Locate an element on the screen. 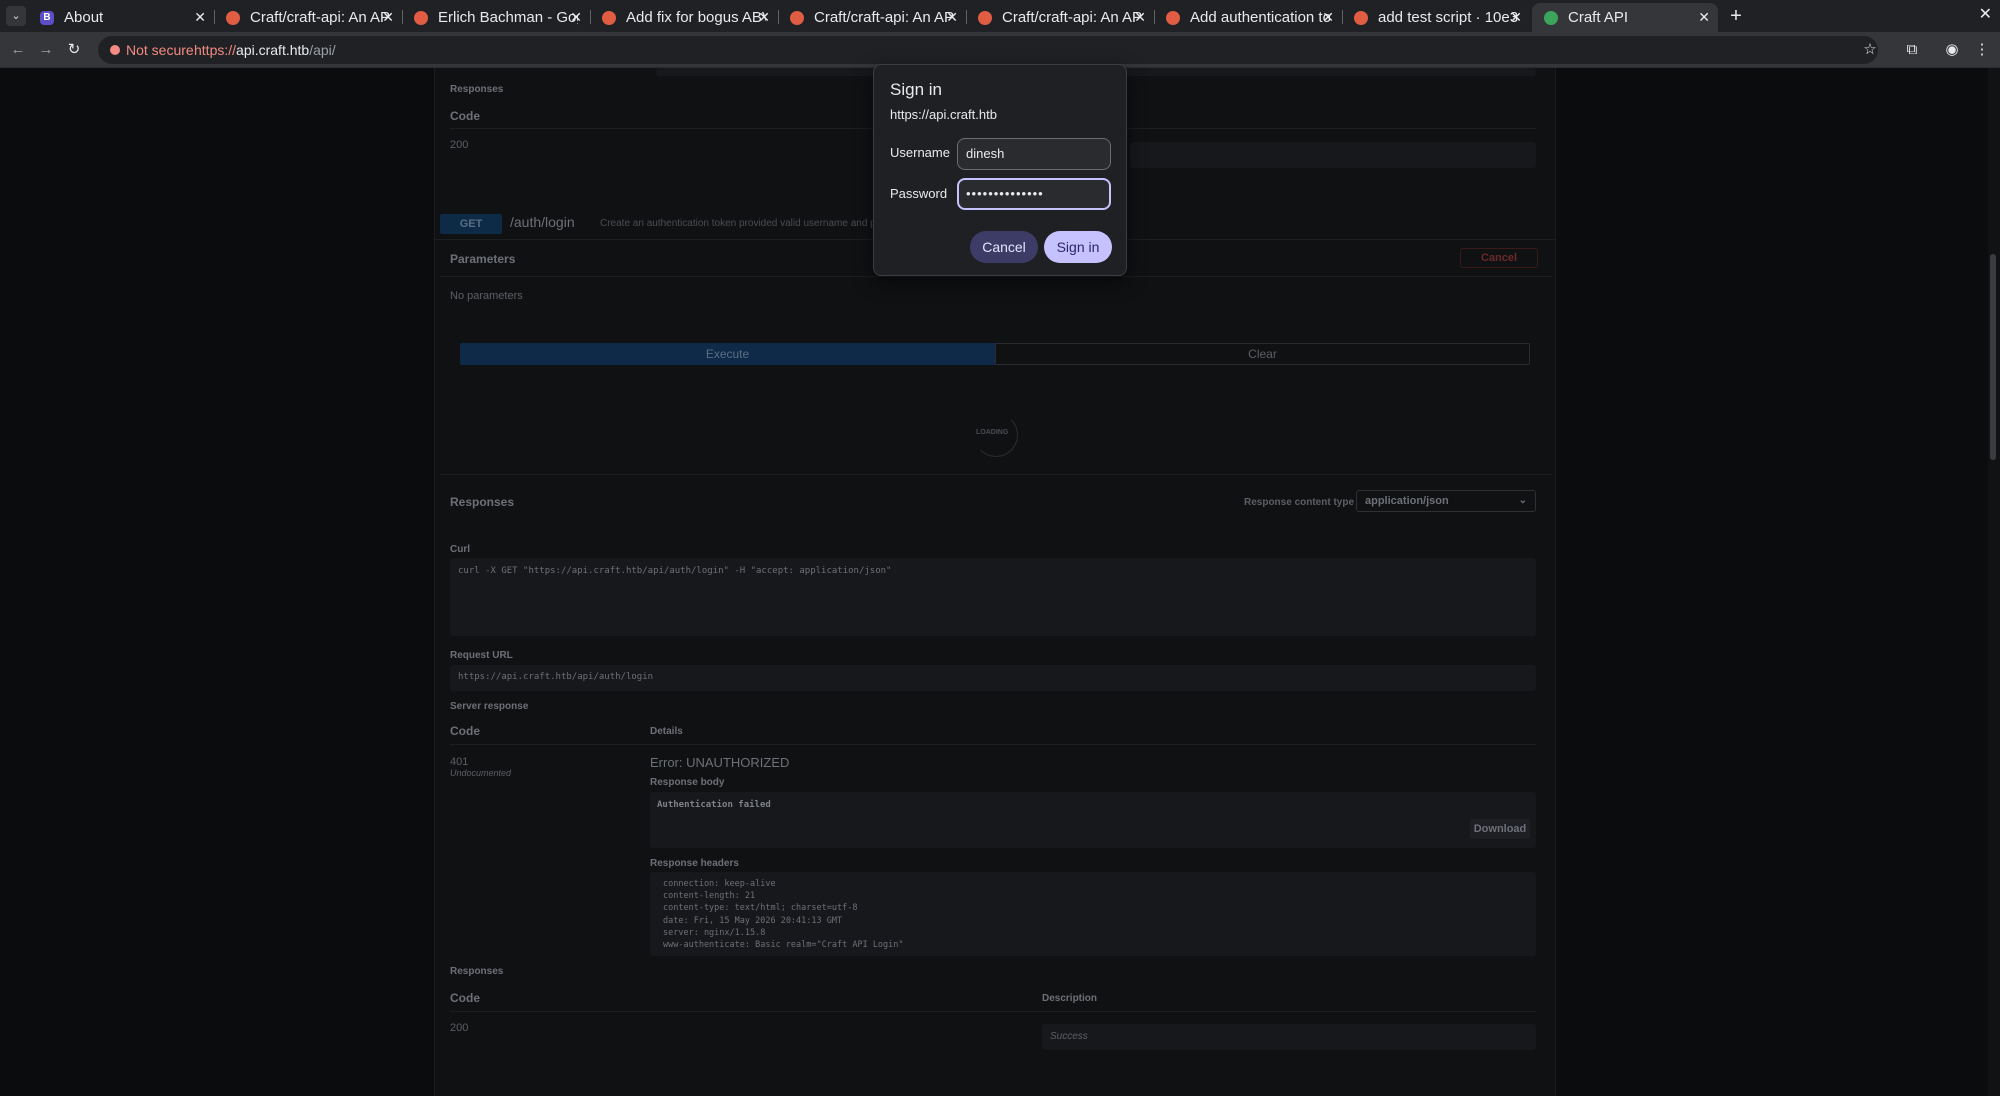 This screenshot has height=1096, width=2000. tab-craft-api-active: Craft API ✕ is located at coordinates (1625, 17).